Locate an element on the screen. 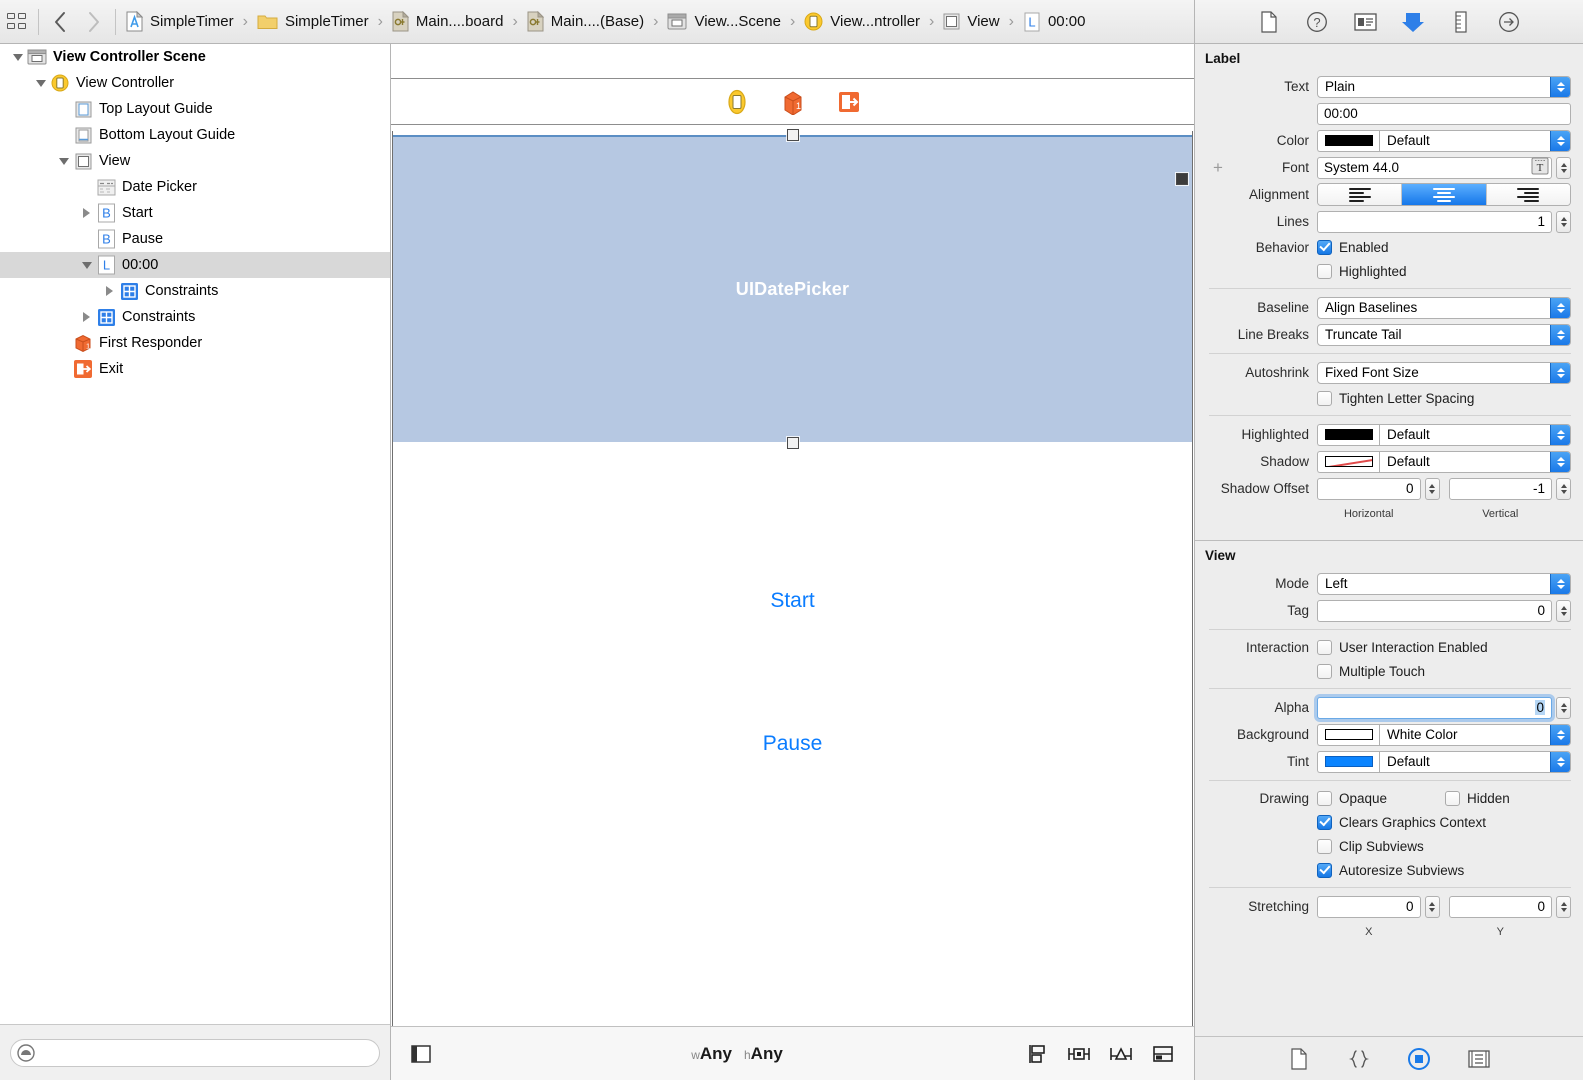 The height and width of the screenshot is (1080, 1583). stack-button is located at coordinates (1037, 1054).